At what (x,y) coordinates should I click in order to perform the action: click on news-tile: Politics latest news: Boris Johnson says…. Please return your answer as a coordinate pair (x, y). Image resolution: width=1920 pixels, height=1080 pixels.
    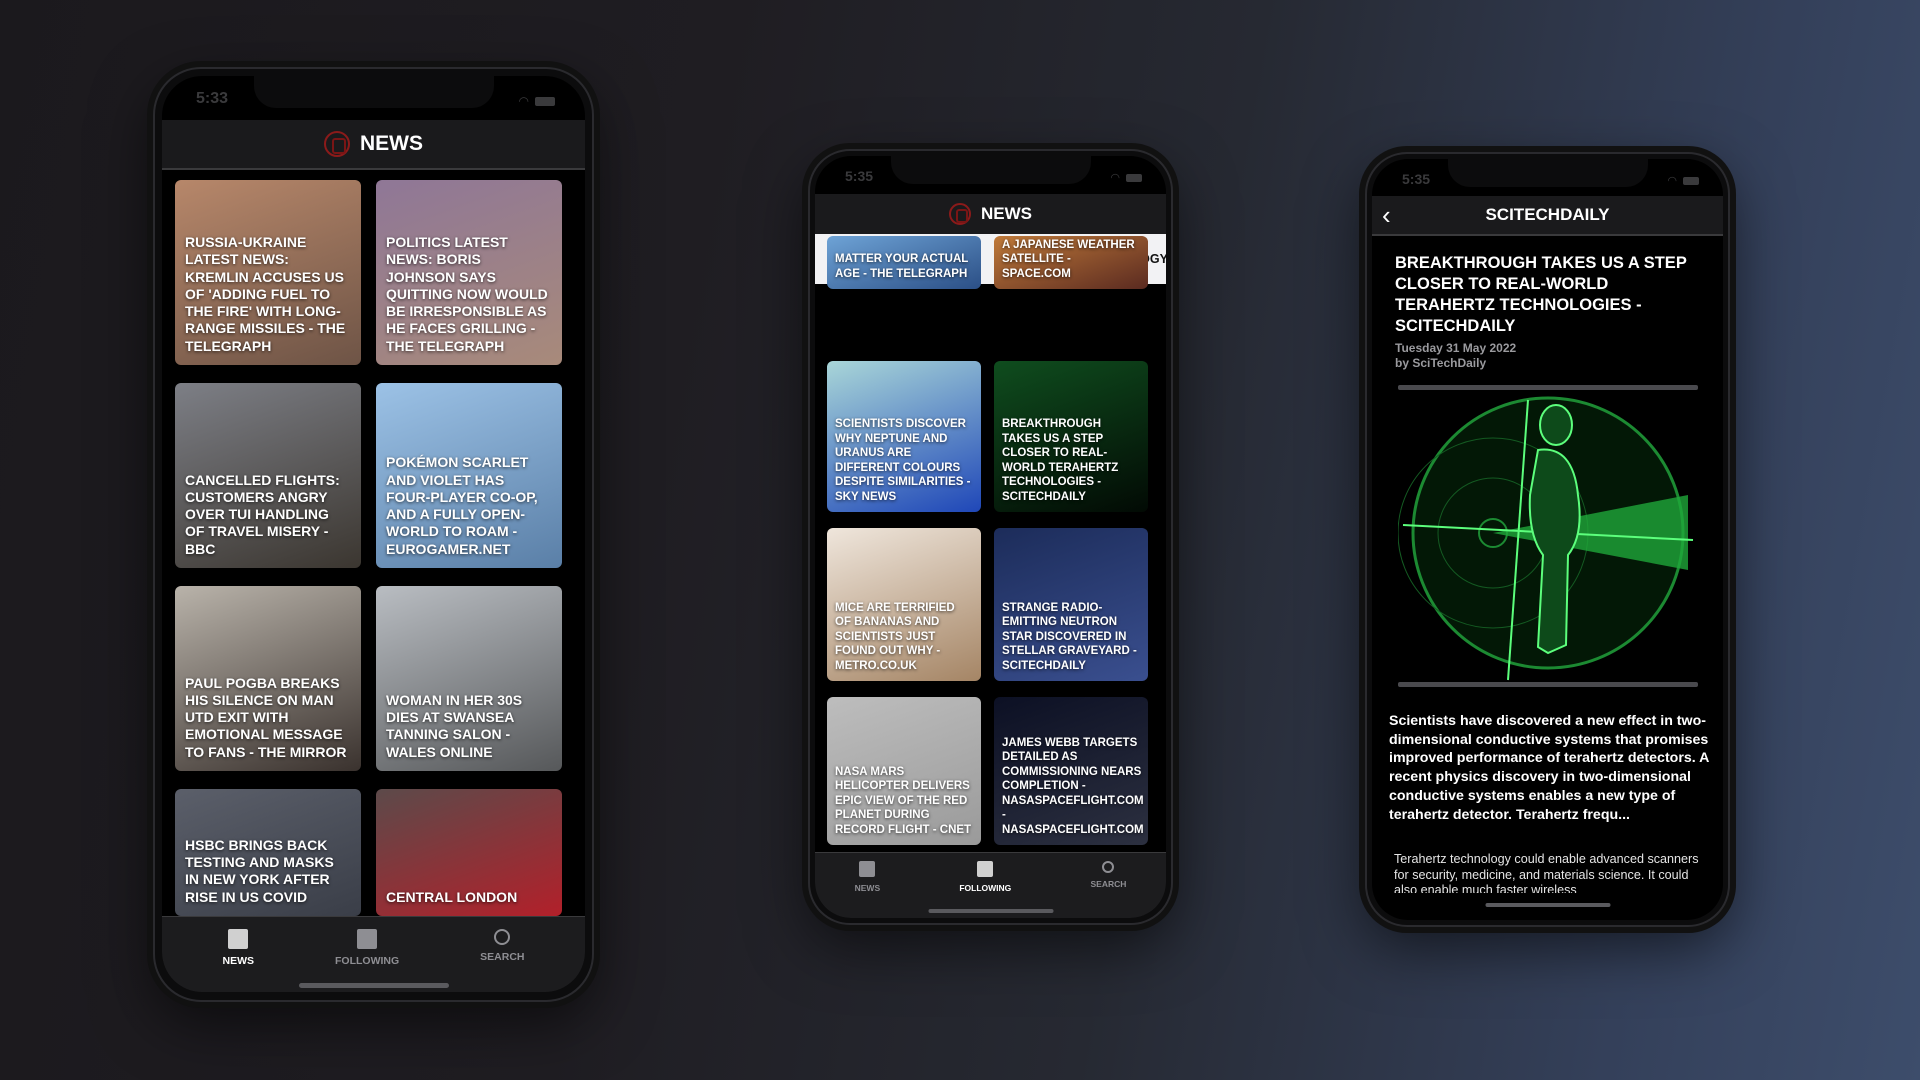
    Looking at the image, I should click on (469, 272).